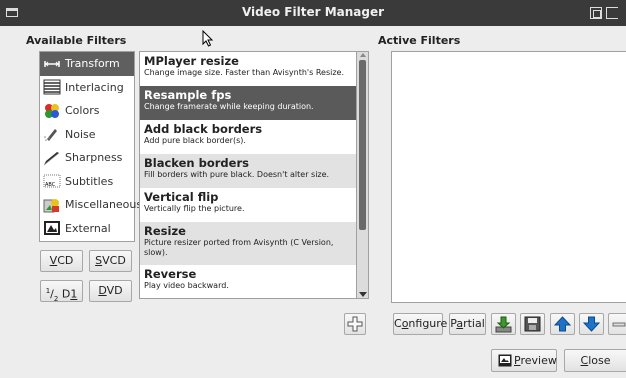  I want to click on available-filters-label: Available Filters, so click(76, 40).